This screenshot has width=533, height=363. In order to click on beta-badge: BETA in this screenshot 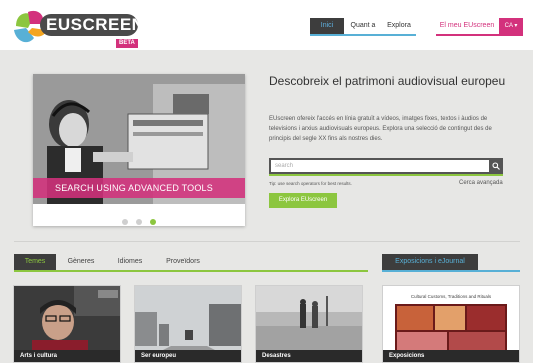, I will do `click(127, 43)`.